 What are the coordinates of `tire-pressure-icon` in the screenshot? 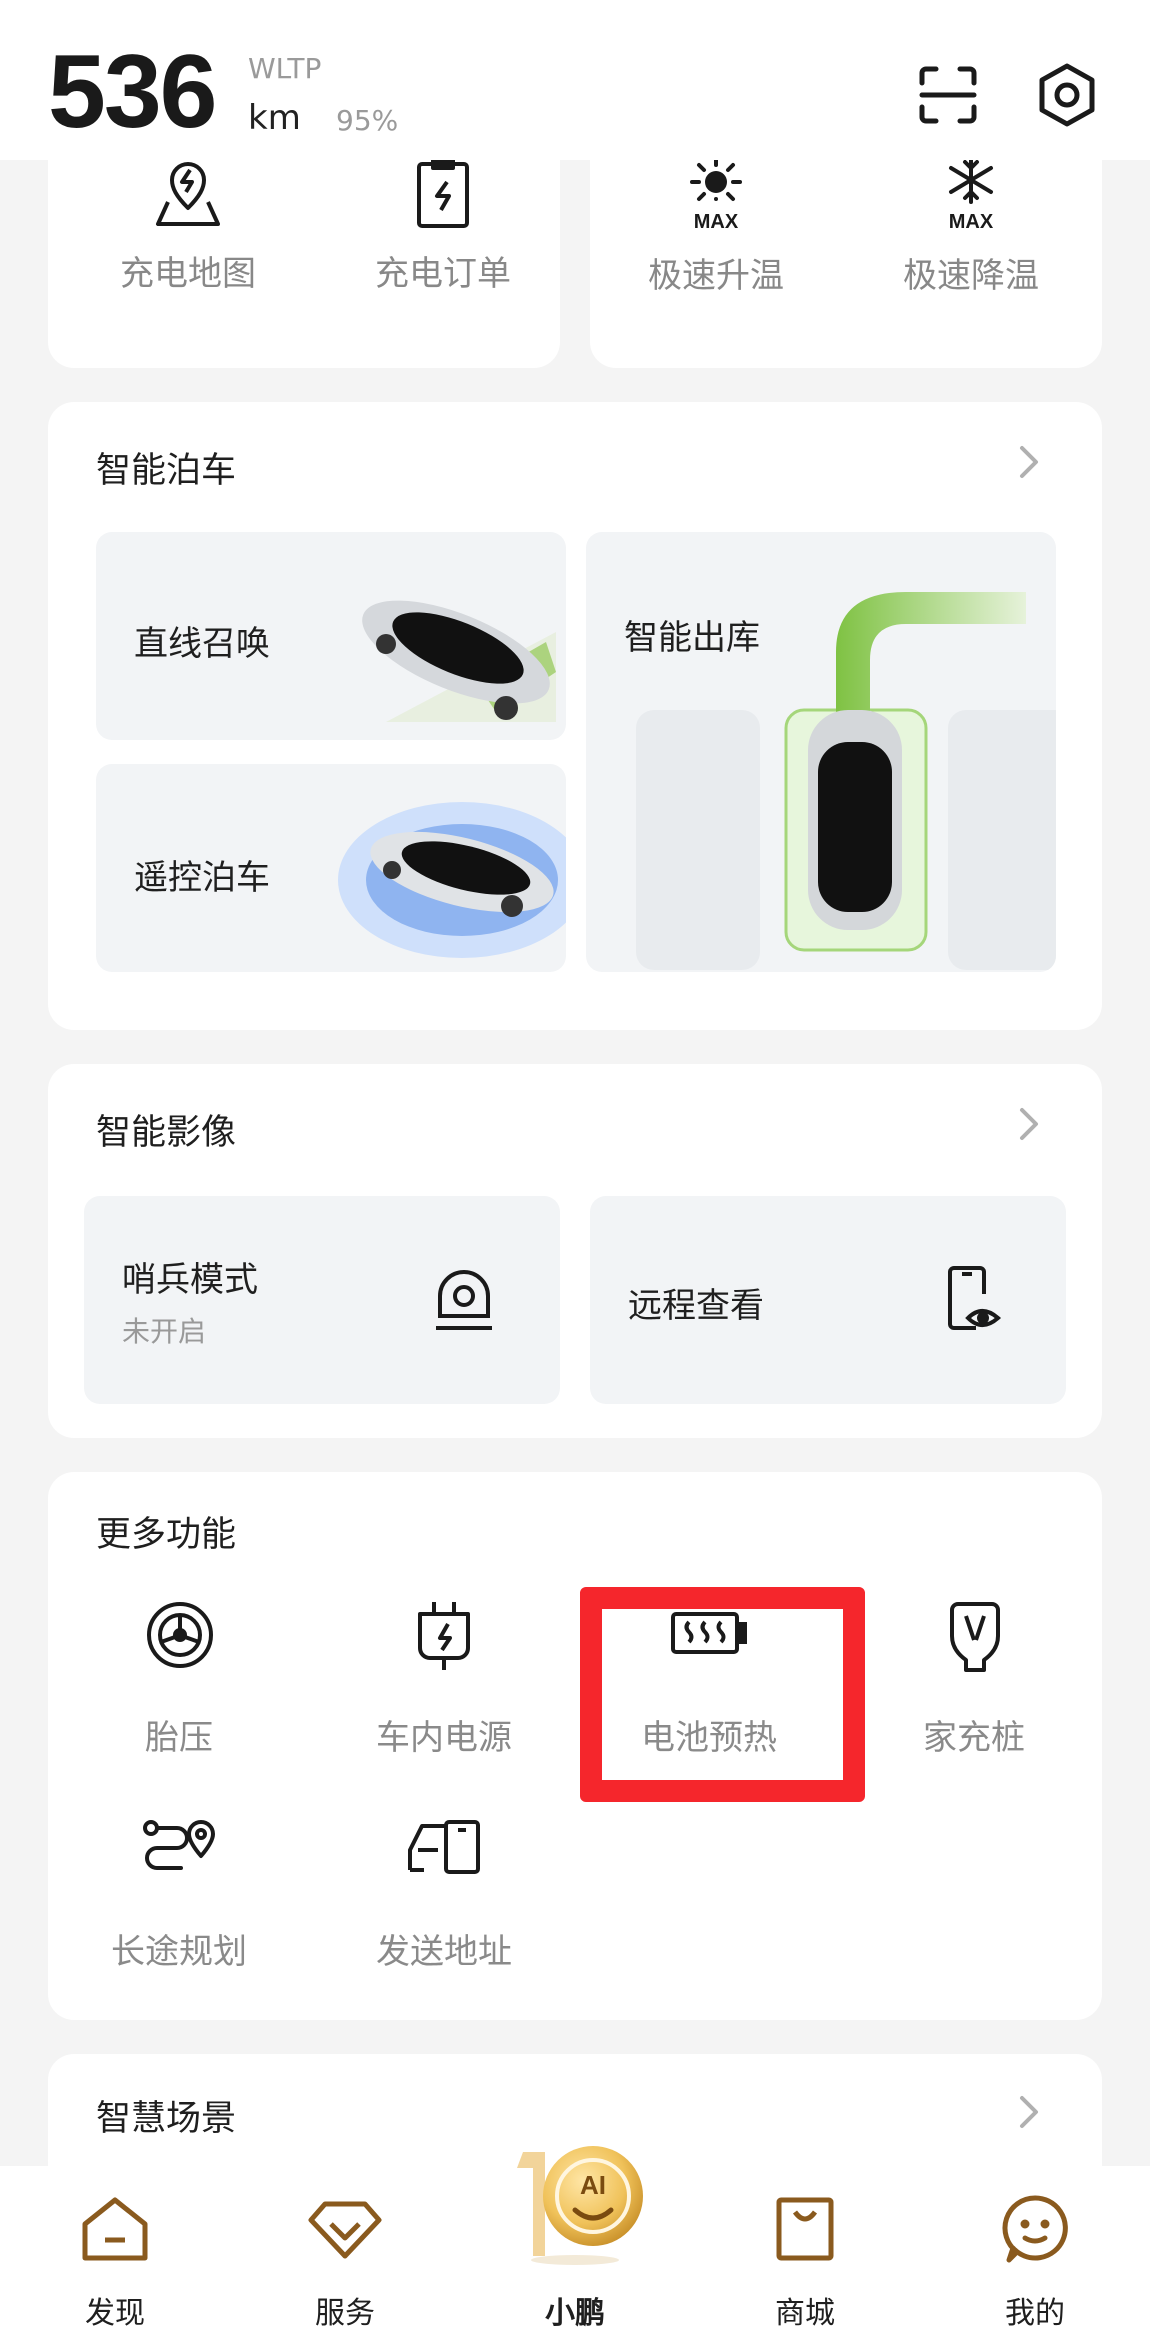 It's located at (180, 1635).